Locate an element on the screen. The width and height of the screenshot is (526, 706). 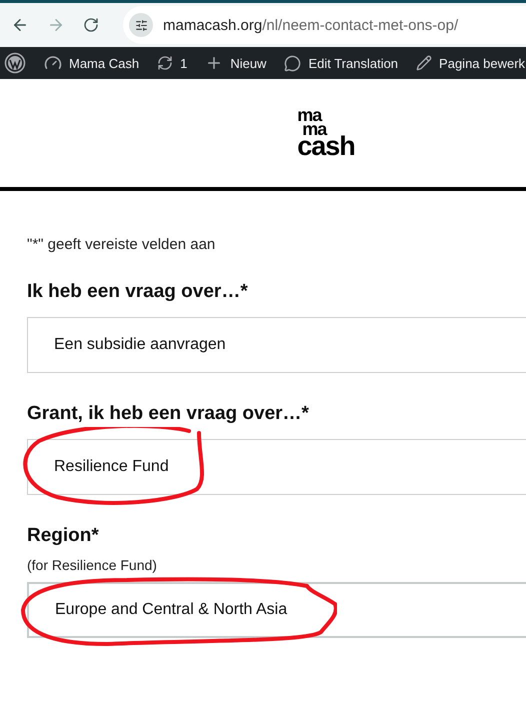
logo: ma ma cash is located at coordinates (326, 133).